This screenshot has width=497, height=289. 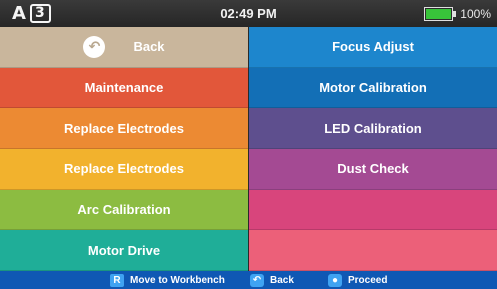 I want to click on hint-proceed: ● Proceed, so click(x=357, y=280).